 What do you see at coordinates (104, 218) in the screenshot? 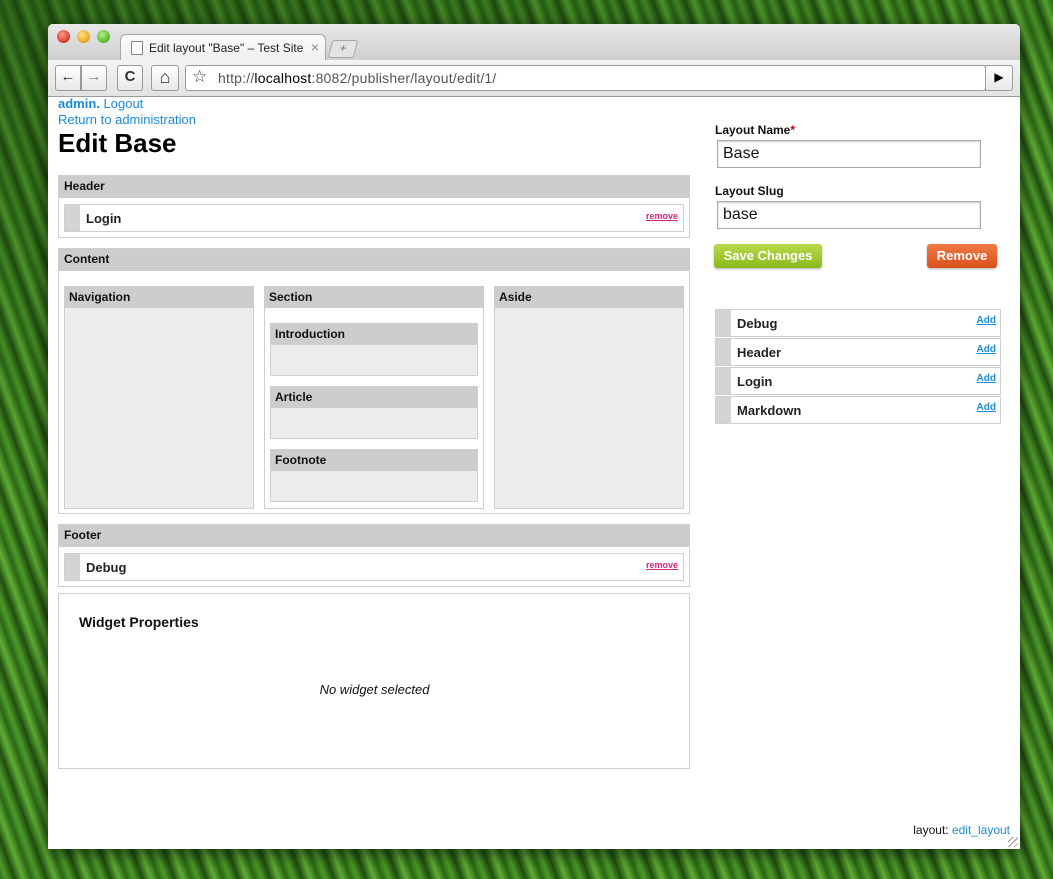
I see `widget-label: Login` at bounding box center [104, 218].